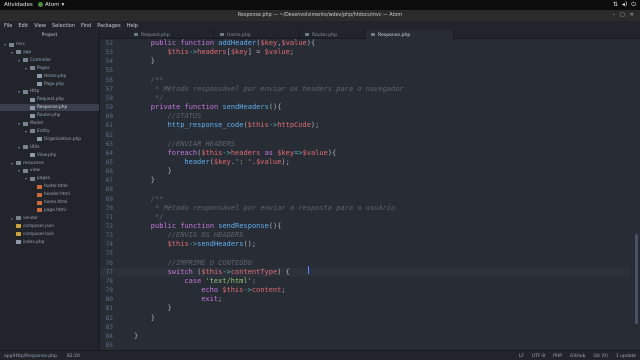  What do you see at coordinates (365, 162) in the screenshot?
I see `code-line: 65 header($key.': '.$value);` at bounding box center [365, 162].